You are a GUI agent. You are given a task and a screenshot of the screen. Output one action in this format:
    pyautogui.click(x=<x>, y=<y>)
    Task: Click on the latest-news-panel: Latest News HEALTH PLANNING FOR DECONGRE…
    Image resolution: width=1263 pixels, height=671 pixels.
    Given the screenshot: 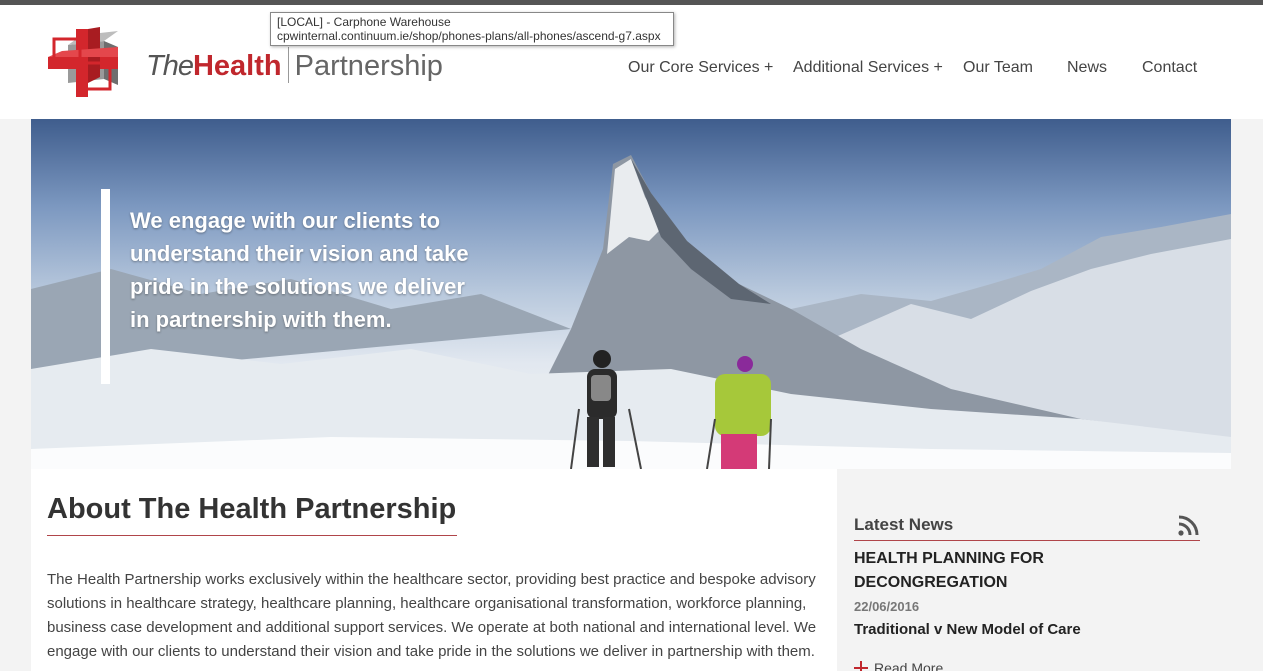 What is the action you would take?
    pyautogui.click(x=1026, y=570)
    